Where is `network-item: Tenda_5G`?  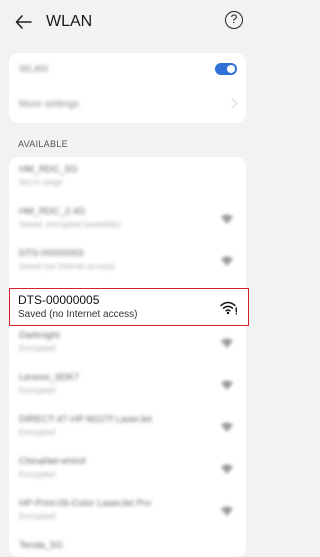 network-item: Tenda_5G is located at coordinates (127, 545).